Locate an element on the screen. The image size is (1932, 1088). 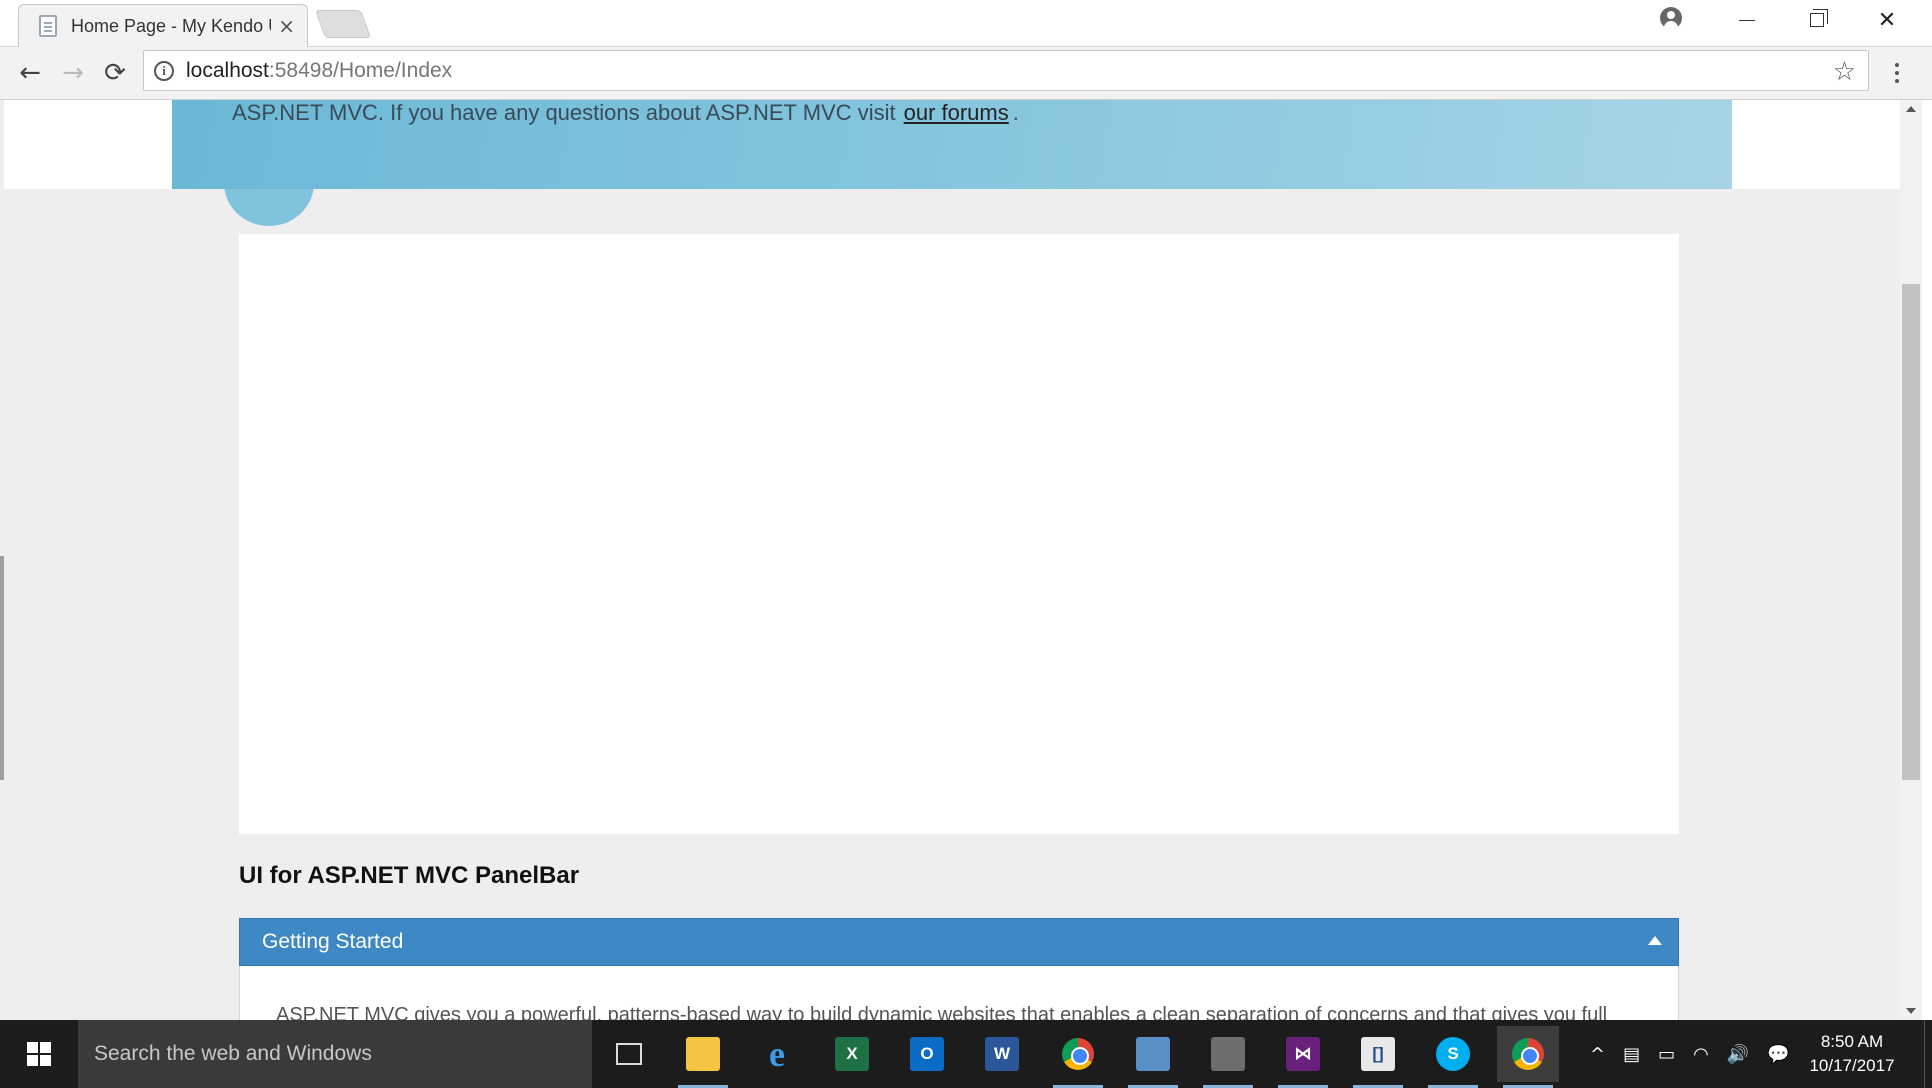
chrome-active-taskbar-button is located at coordinates (1528, 1057).